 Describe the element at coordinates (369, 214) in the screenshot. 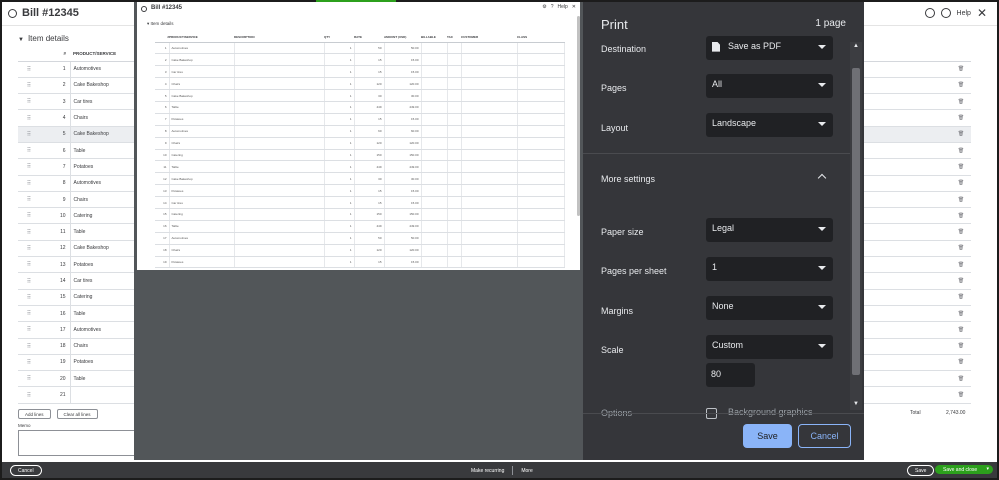

I see `preview-rate: 150` at that location.